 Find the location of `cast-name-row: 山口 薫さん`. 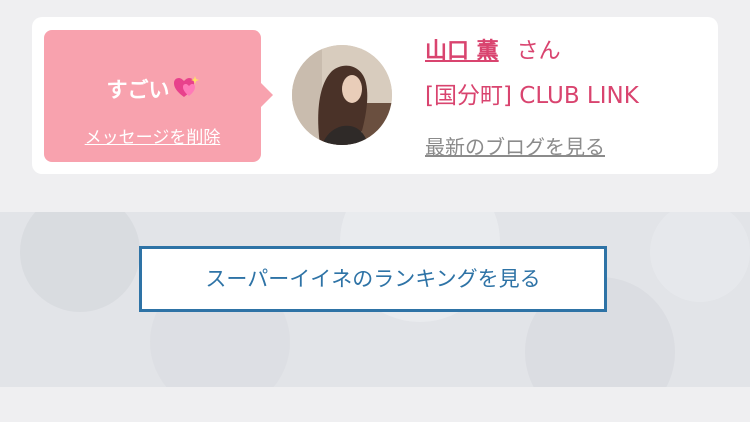

cast-name-row: 山口 薫さん is located at coordinates (493, 49).